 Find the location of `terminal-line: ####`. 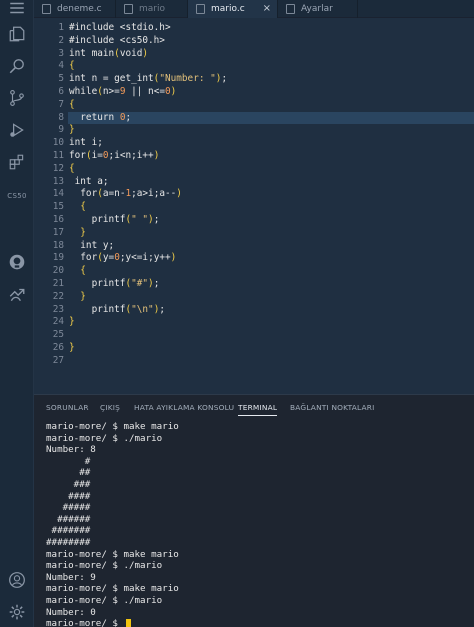

terminal-line: #### is located at coordinates (256, 497).